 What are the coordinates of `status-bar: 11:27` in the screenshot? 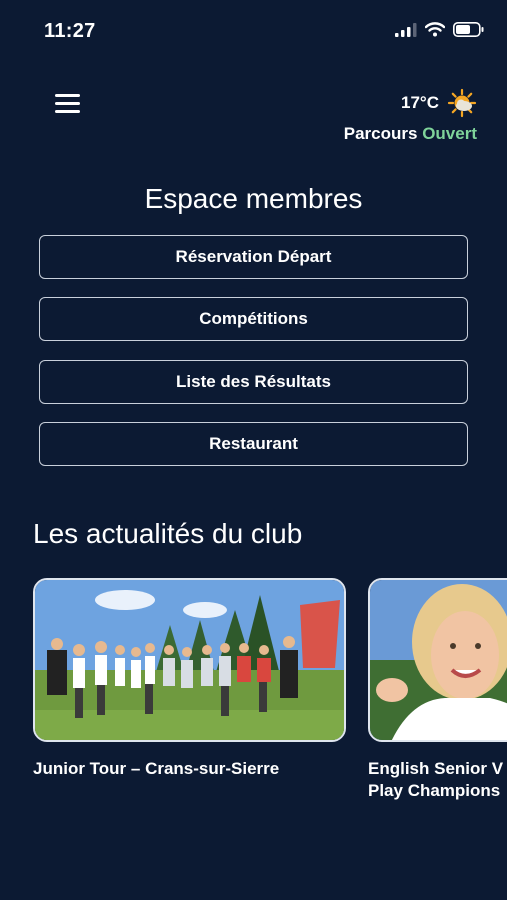 It's located at (253, 30).